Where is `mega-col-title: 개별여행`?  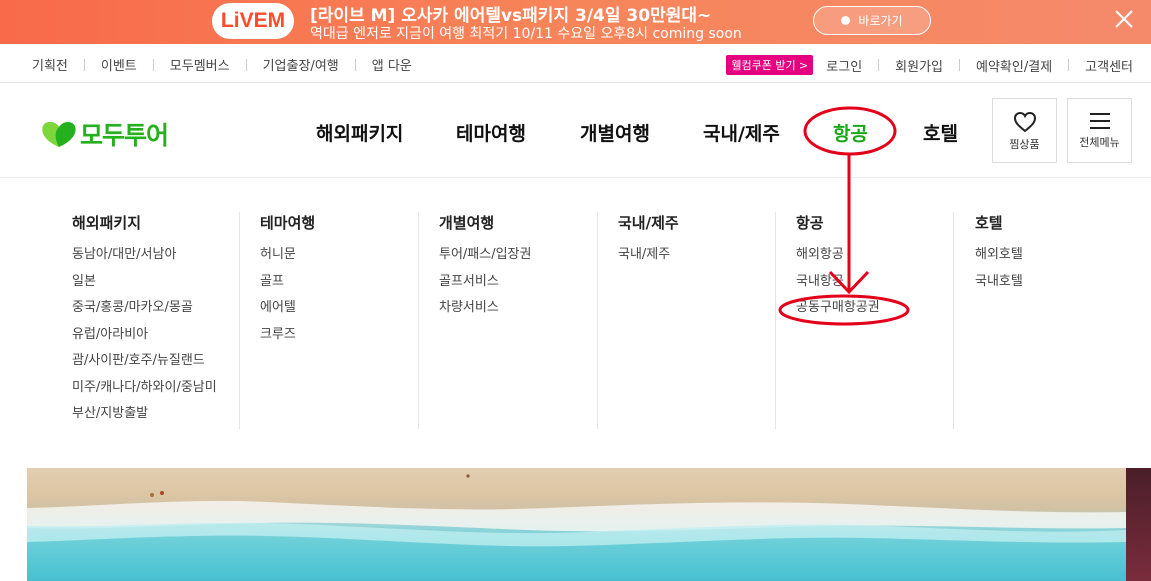
mega-col-title: 개별여행 is located at coordinates (485, 222).